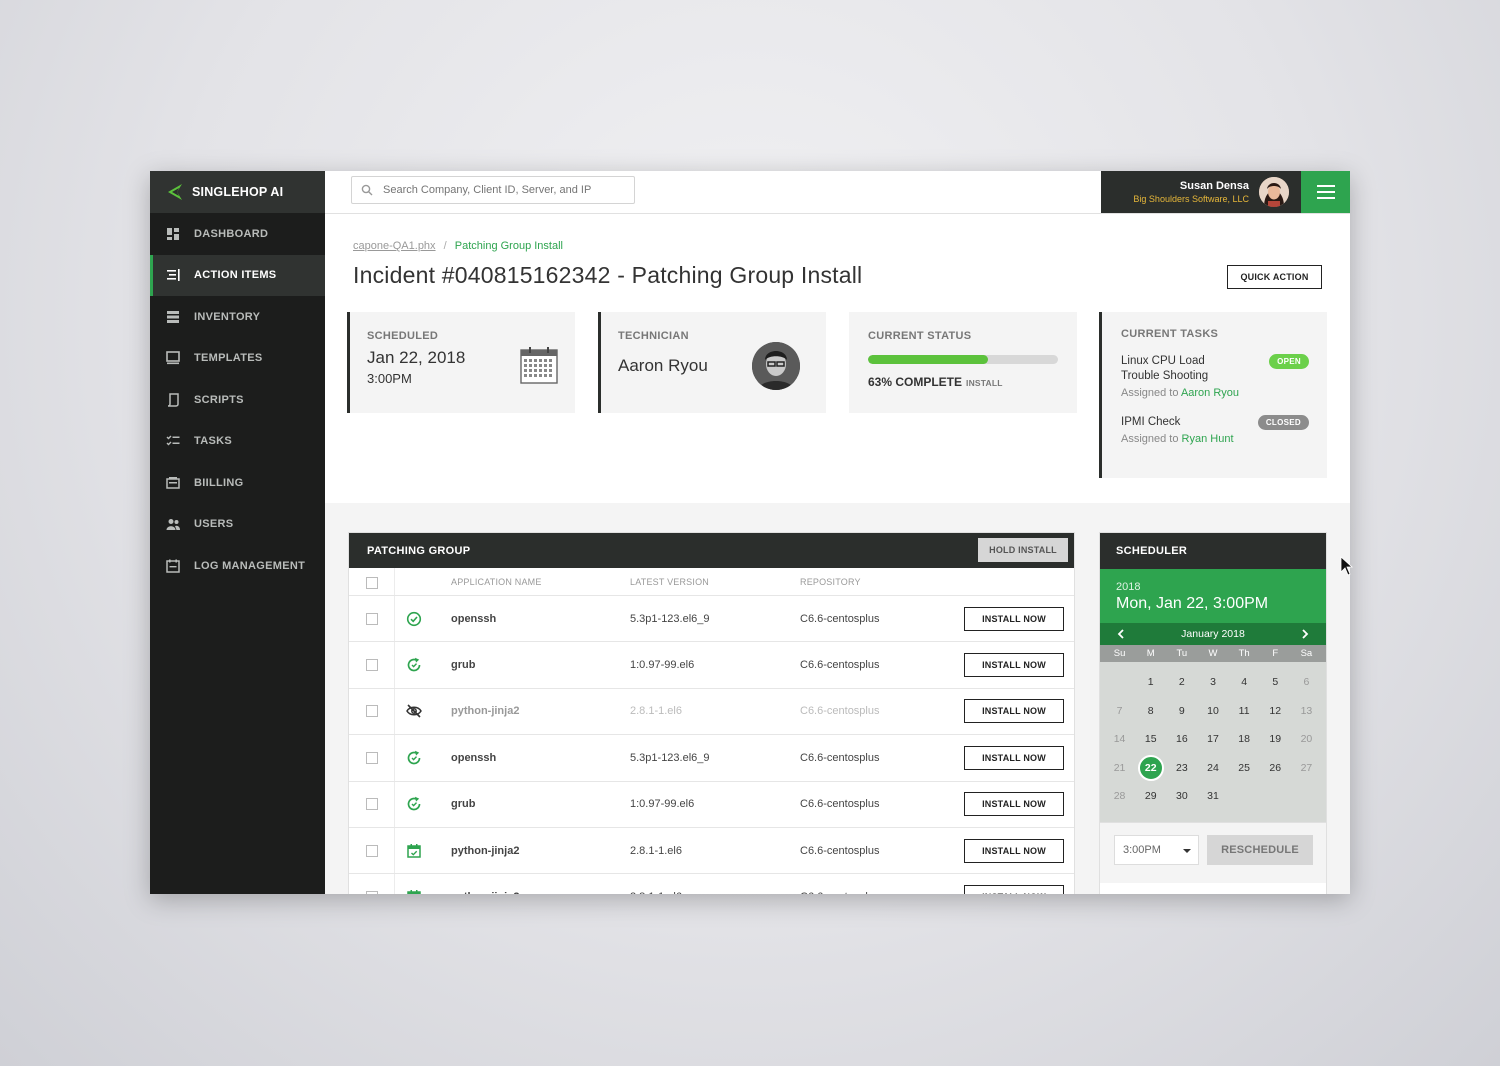  I want to click on brand: SINGLEHOP AI, so click(237, 192).